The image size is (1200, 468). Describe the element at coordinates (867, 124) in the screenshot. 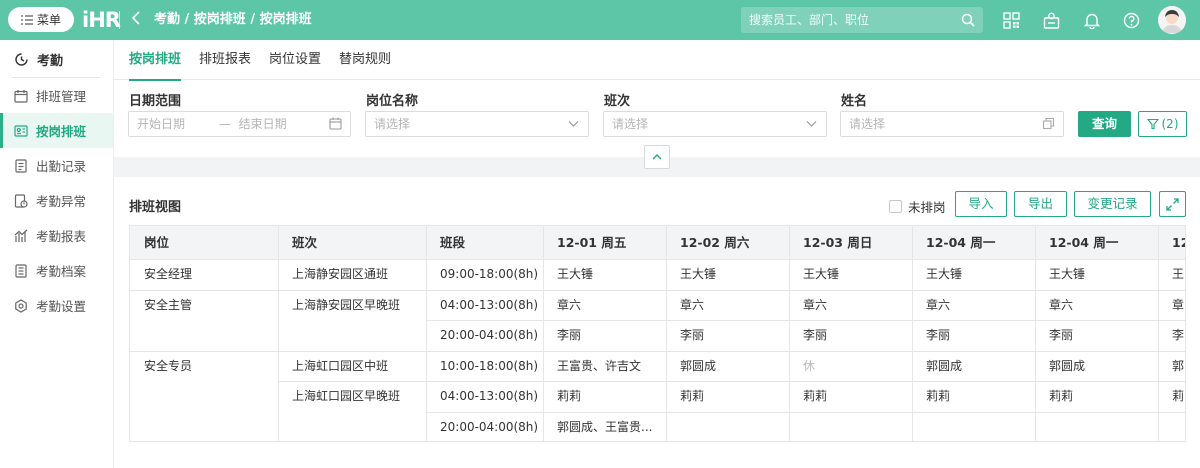

I see `name-placeholder: 请选择` at that location.